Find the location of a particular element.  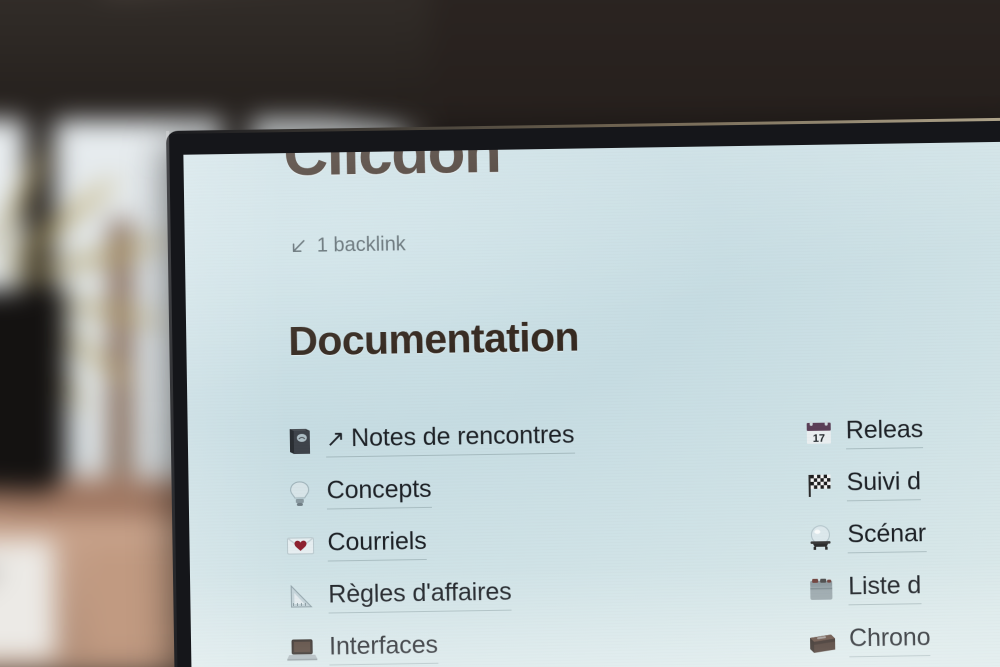

list-item: Interfaces is located at coordinates (547, 641).